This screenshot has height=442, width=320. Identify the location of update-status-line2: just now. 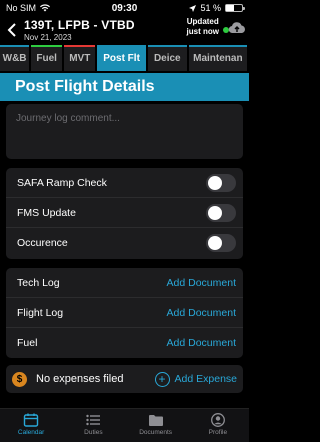
(202, 31).